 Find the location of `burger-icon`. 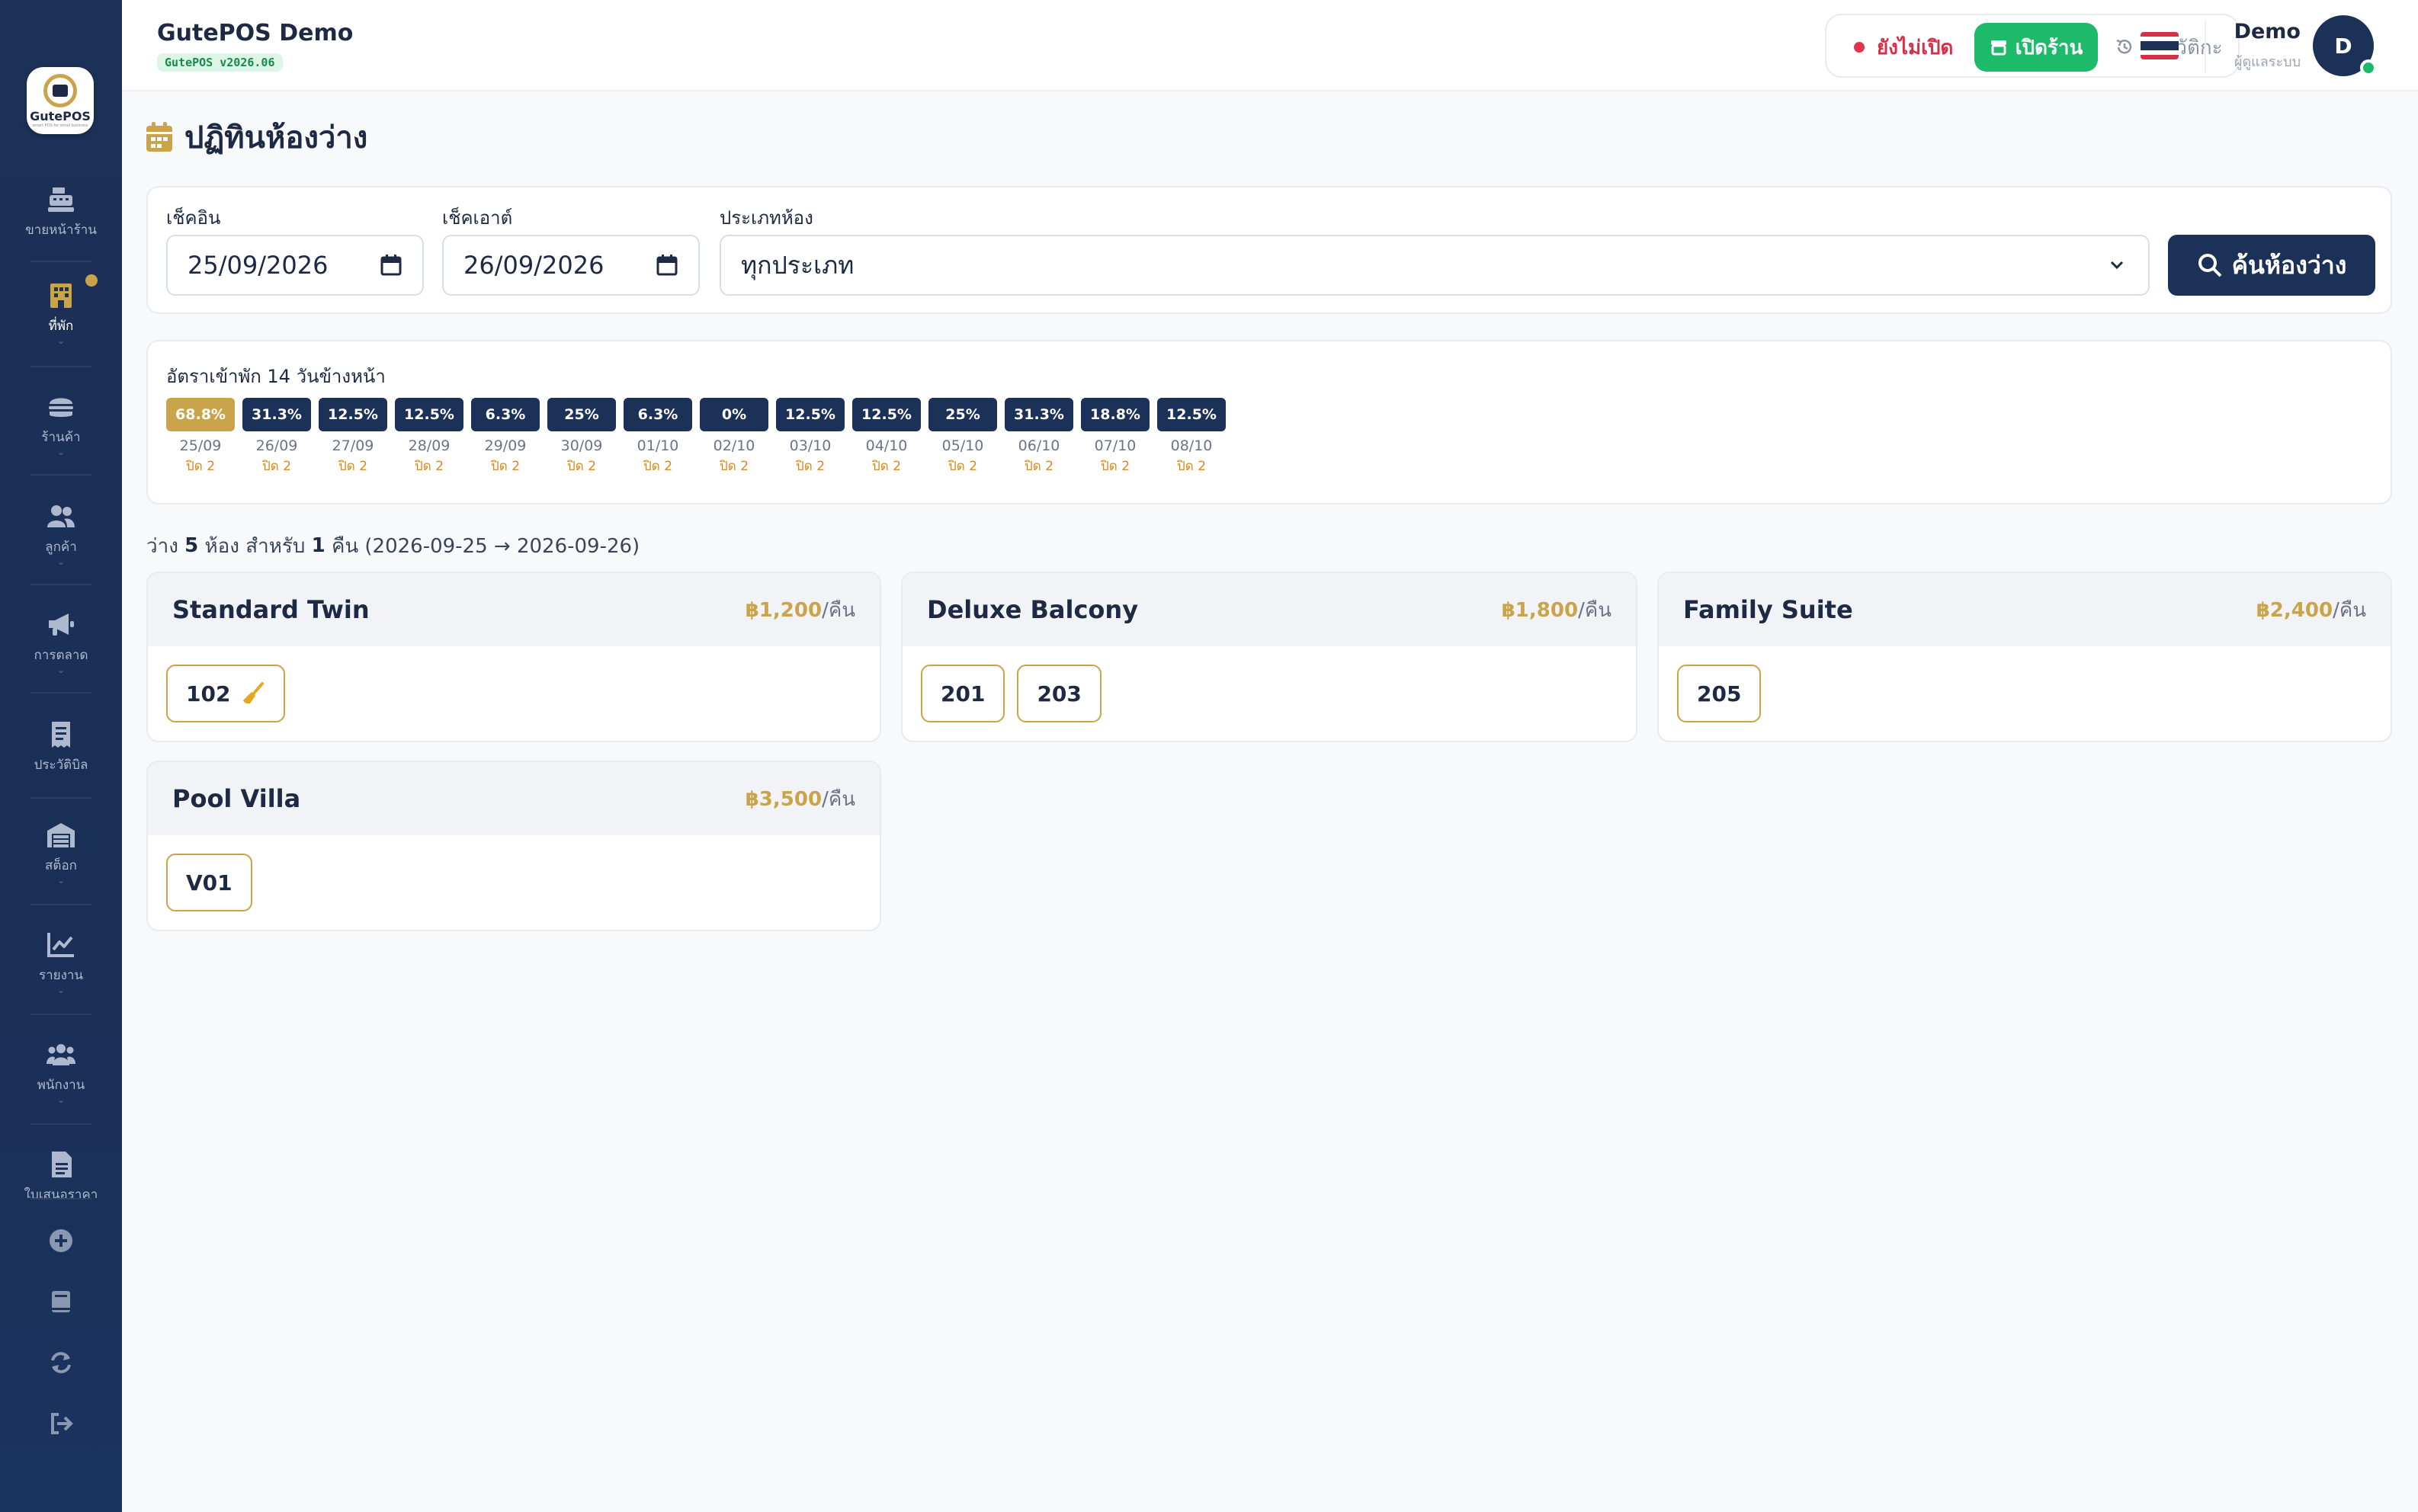

burger-icon is located at coordinates (61, 407).